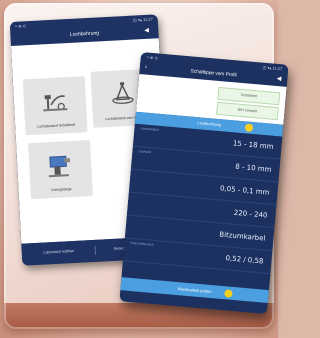 The width and height of the screenshot is (320, 338). What do you see at coordinates (145, 152) in the screenshot?
I see `result-key: Lochtiefe` at bounding box center [145, 152].